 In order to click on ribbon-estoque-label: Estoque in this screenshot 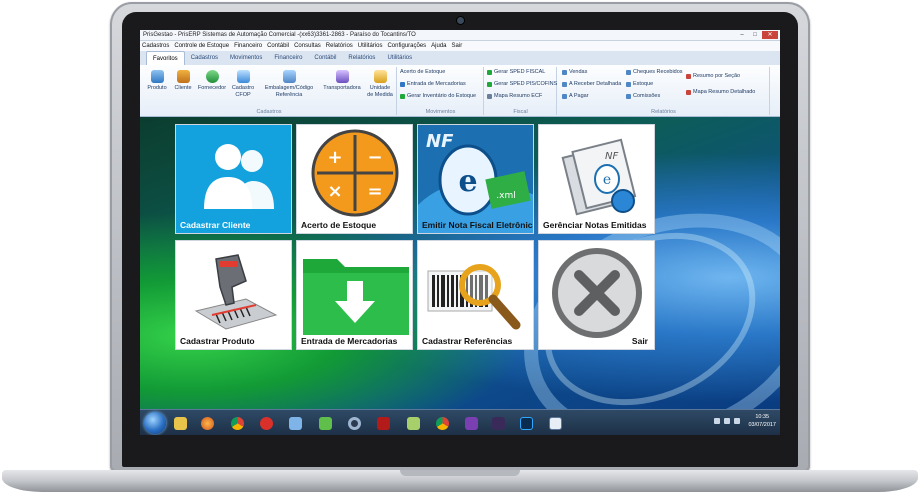, I will do `click(643, 84)`.